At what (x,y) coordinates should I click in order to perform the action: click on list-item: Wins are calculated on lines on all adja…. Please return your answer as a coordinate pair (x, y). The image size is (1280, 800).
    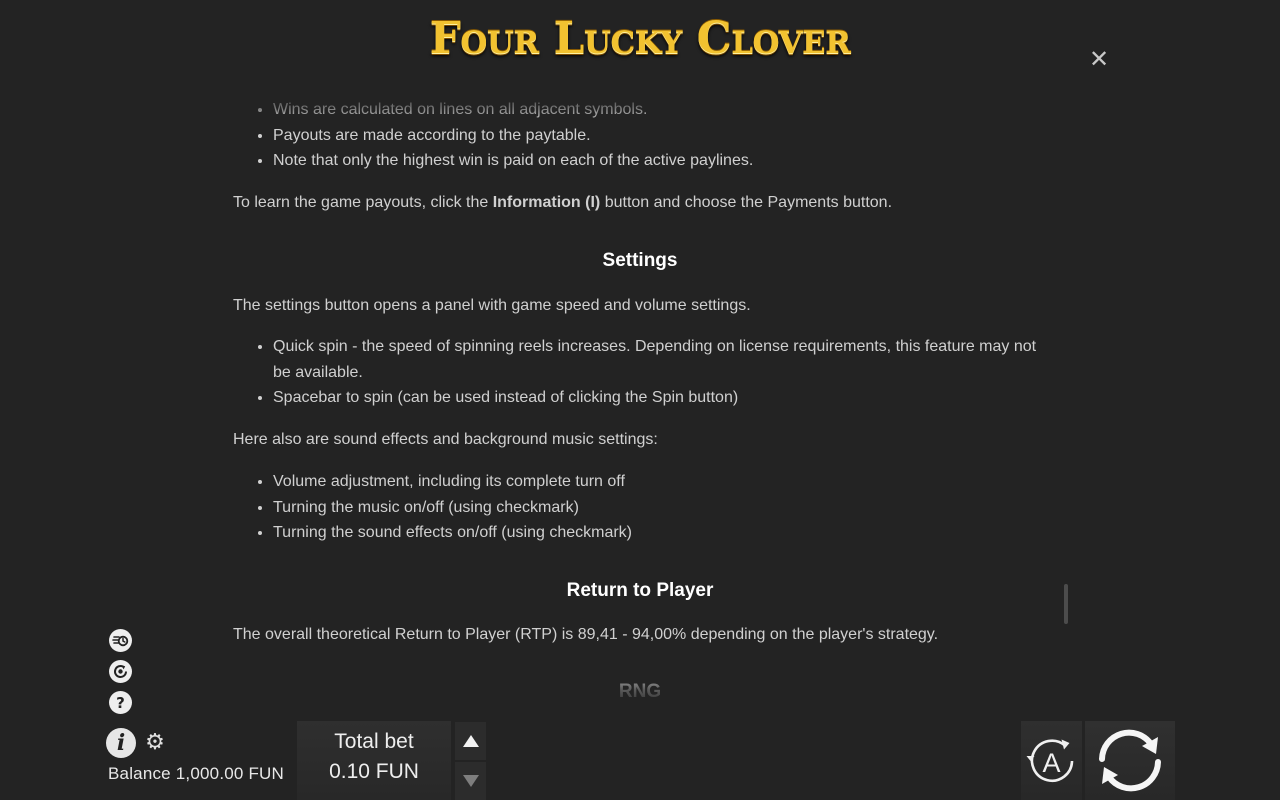
    Looking at the image, I should click on (660, 110).